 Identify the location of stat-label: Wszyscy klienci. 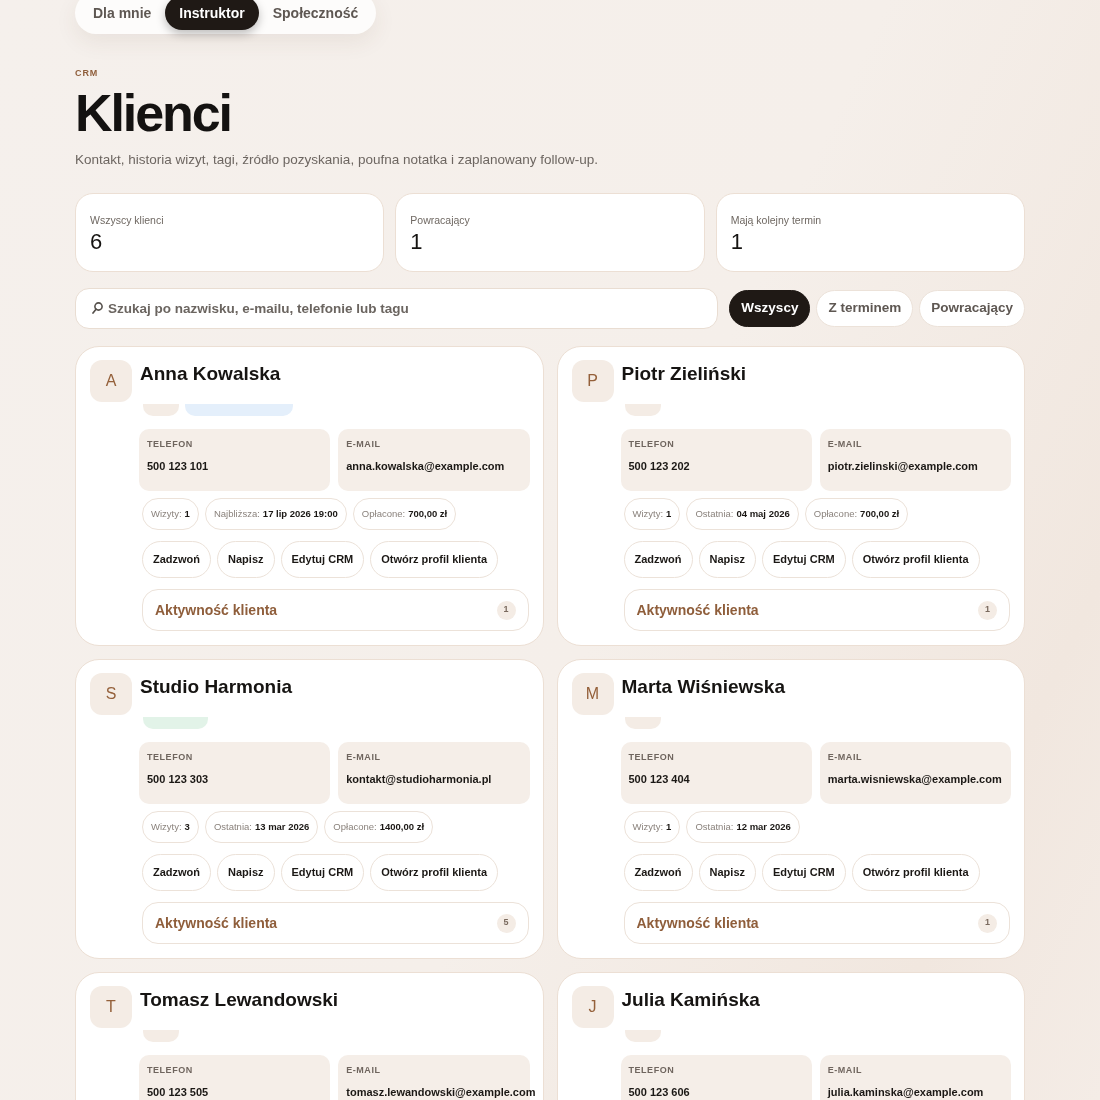
(127, 220).